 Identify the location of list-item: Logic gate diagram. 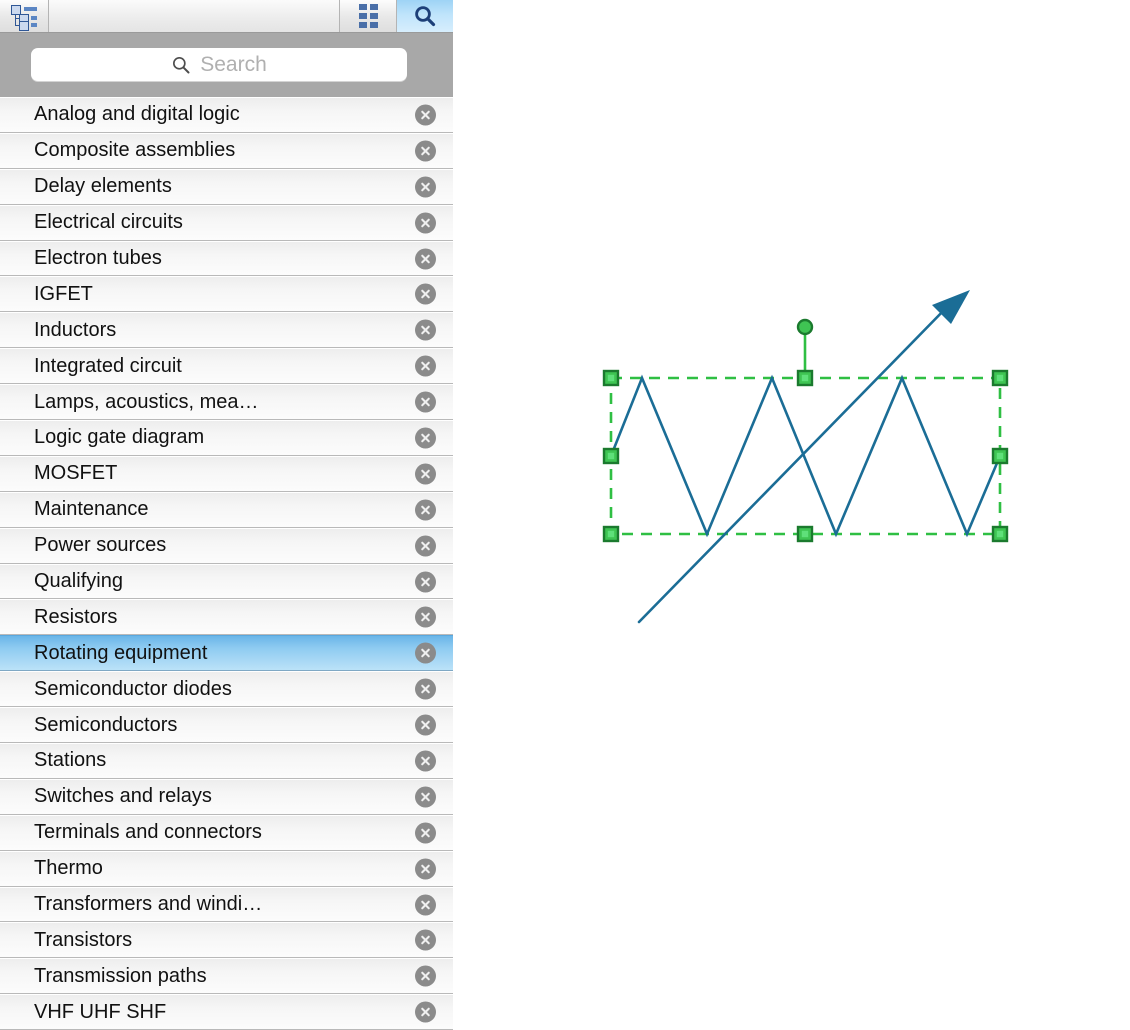
(226, 438).